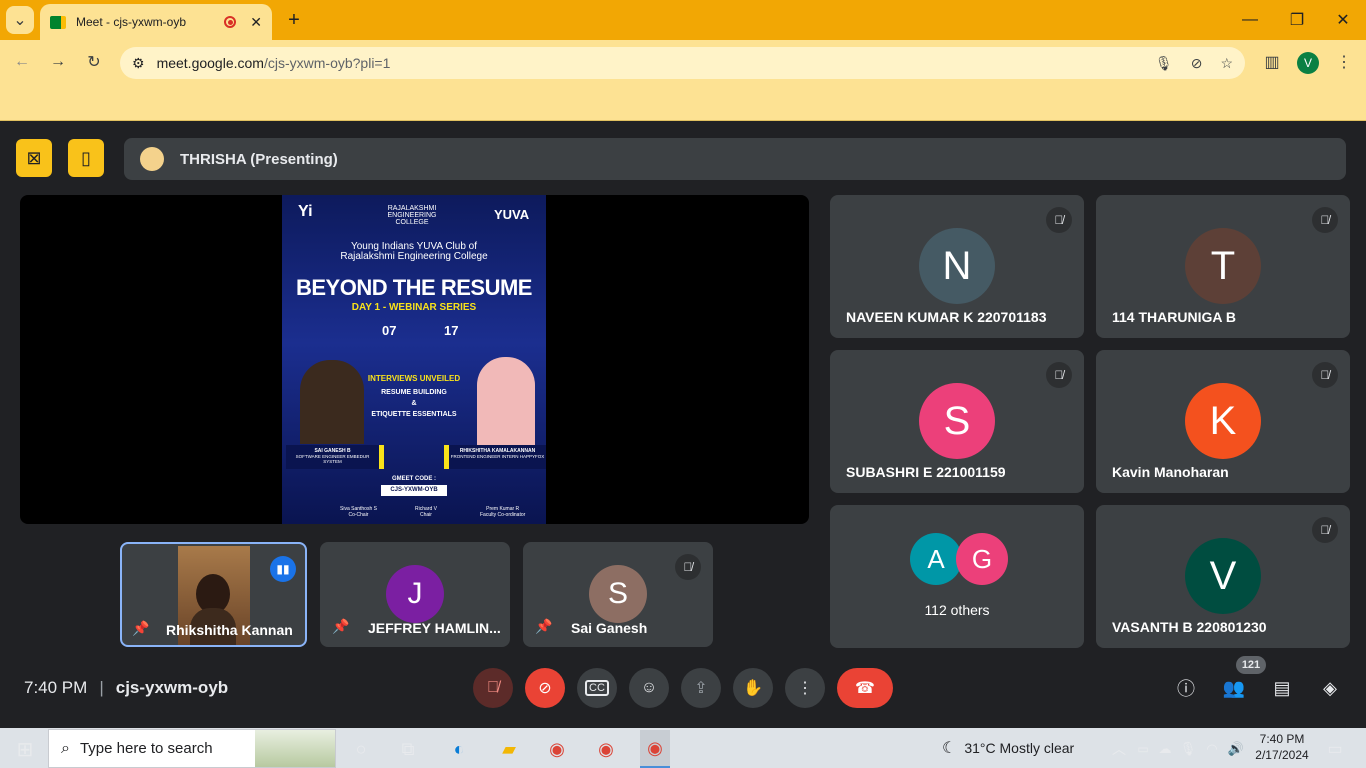 Image resolution: width=1366 pixels, height=768 pixels. What do you see at coordinates (1282, 747) in the screenshot?
I see `clock: 7:40 PM 2/17/2024` at bounding box center [1282, 747].